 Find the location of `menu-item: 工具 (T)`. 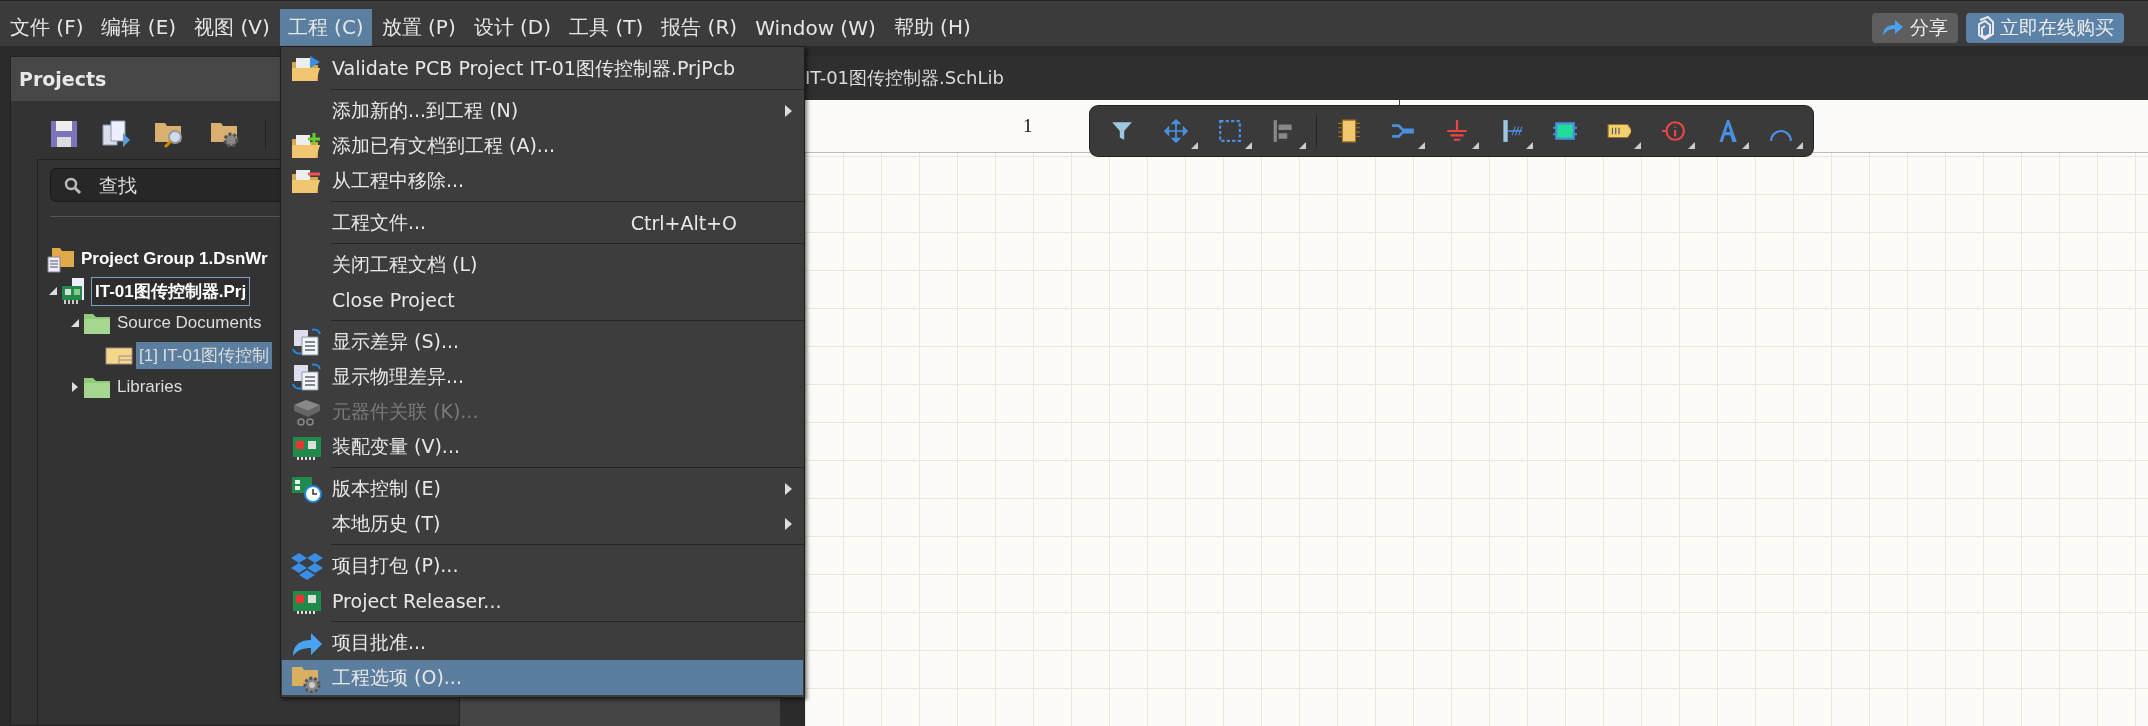

menu-item: 工具 (T) is located at coordinates (606, 27).